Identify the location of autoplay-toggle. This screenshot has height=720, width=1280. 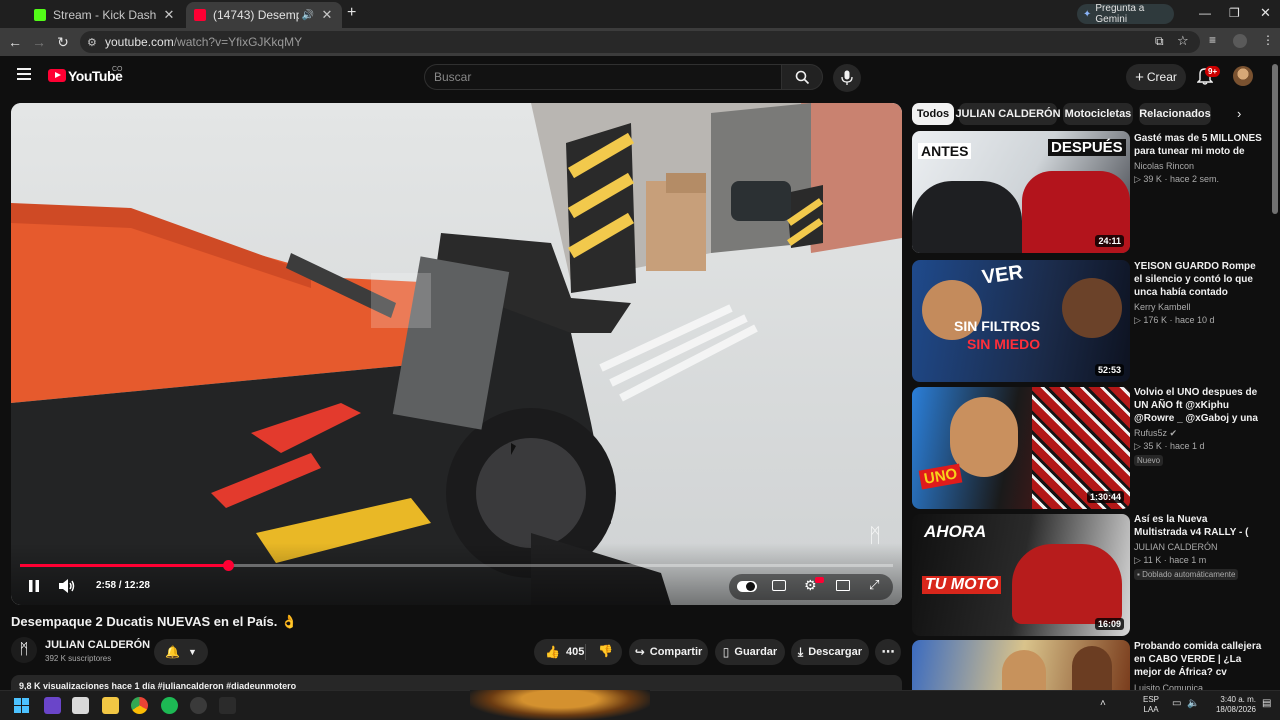
(747, 586).